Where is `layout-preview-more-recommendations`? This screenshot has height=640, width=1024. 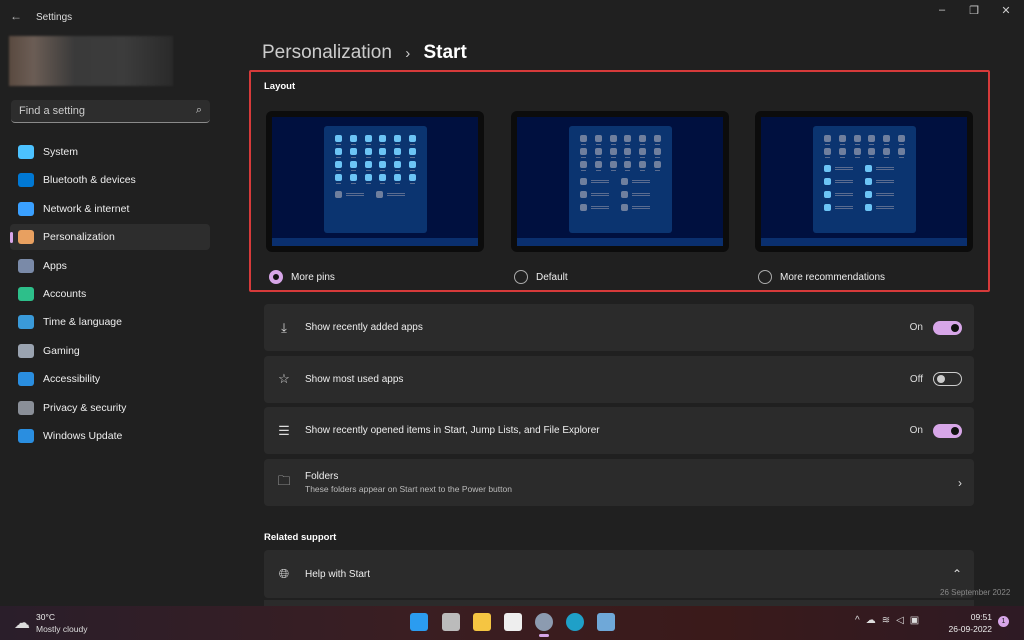
layout-preview-more-recommendations is located at coordinates (864, 181).